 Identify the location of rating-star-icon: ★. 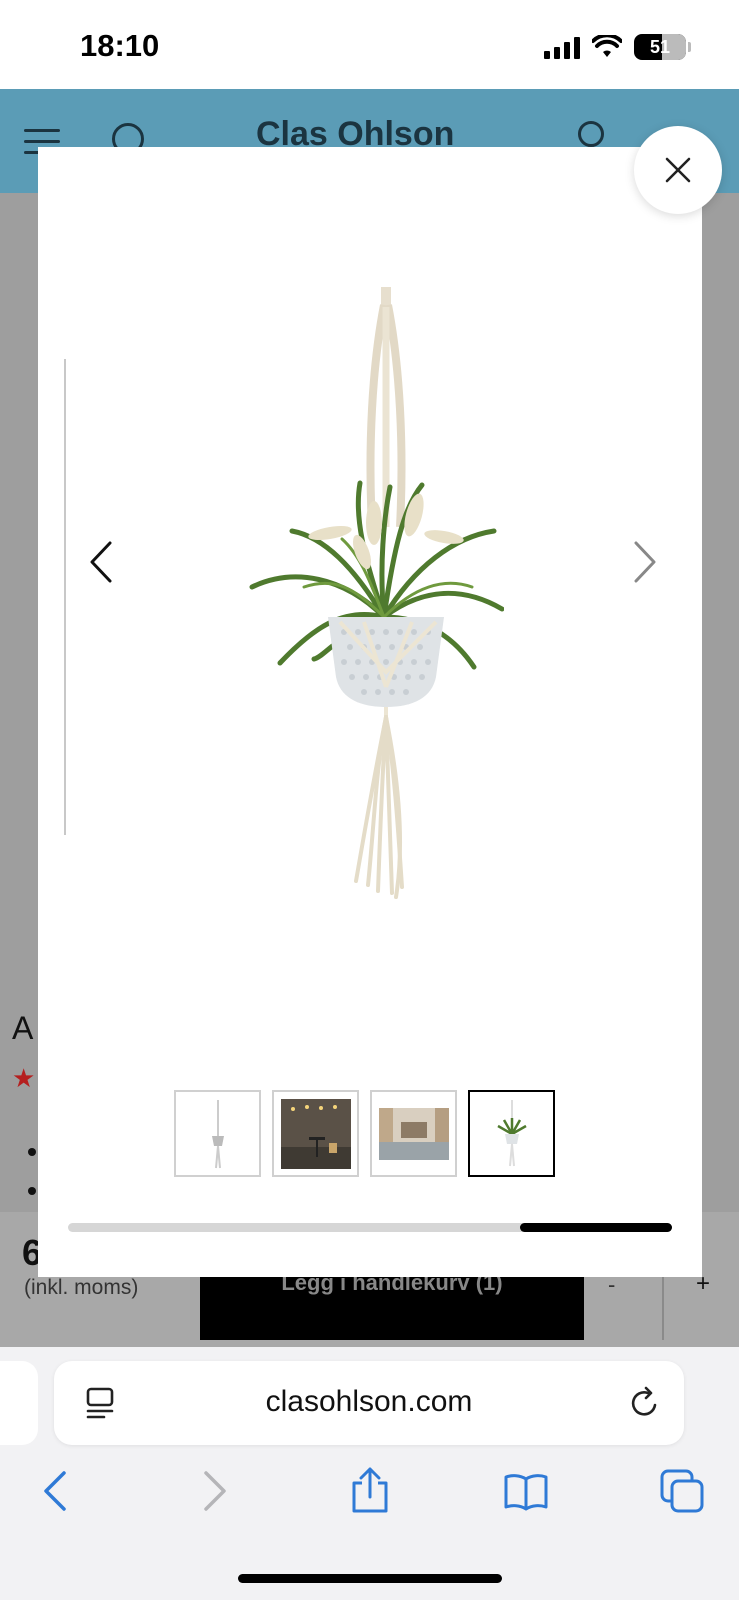
(24, 1078).